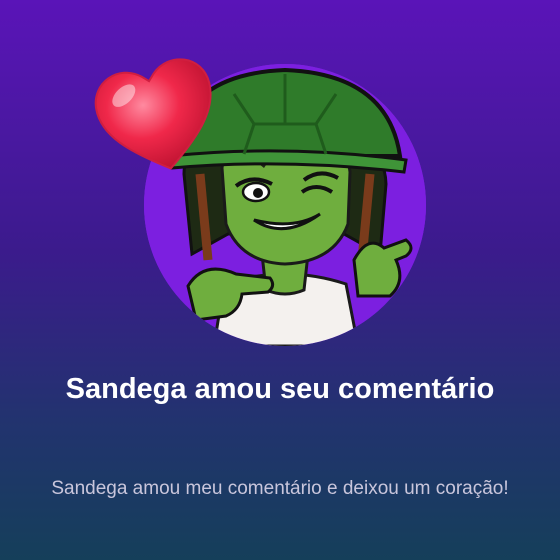 This screenshot has width=560, height=560. Describe the element at coordinates (280, 389) in the screenshot. I see `notification-title: Sandega amou seu comentário` at that location.